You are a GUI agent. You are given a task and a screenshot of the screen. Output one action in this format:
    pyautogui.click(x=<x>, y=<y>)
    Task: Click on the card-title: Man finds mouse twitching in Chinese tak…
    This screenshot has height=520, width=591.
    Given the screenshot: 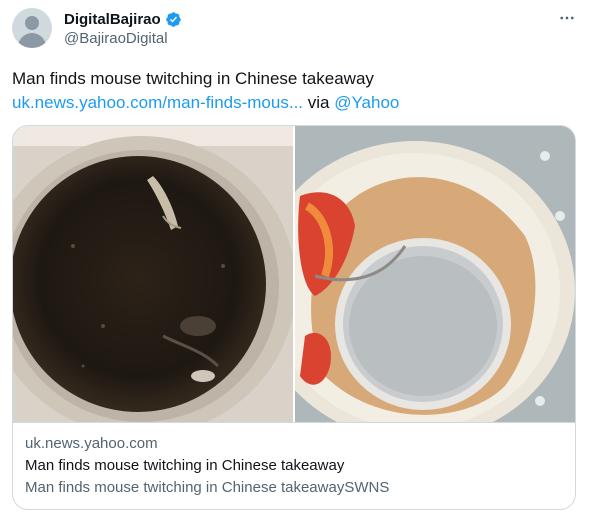 What is the action you would take?
    pyautogui.click(x=185, y=465)
    